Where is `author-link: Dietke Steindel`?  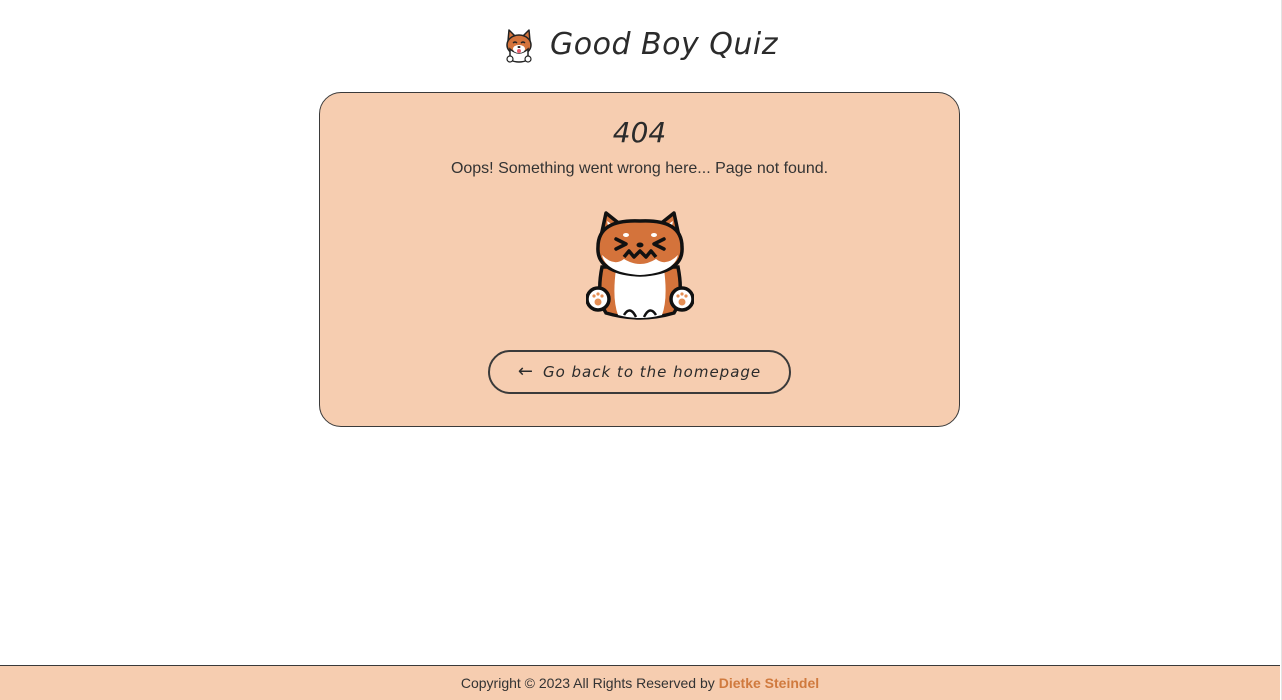 author-link: Dietke Steindel is located at coordinates (769, 683).